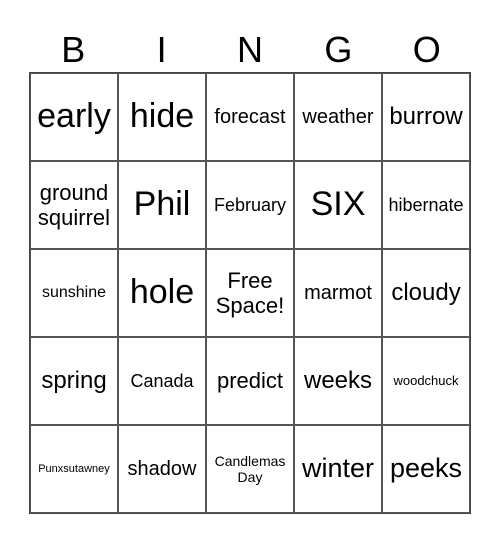 The width and height of the screenshot is (500, 544). I want to click on bingo-cell: marmot, so click(338, 293).